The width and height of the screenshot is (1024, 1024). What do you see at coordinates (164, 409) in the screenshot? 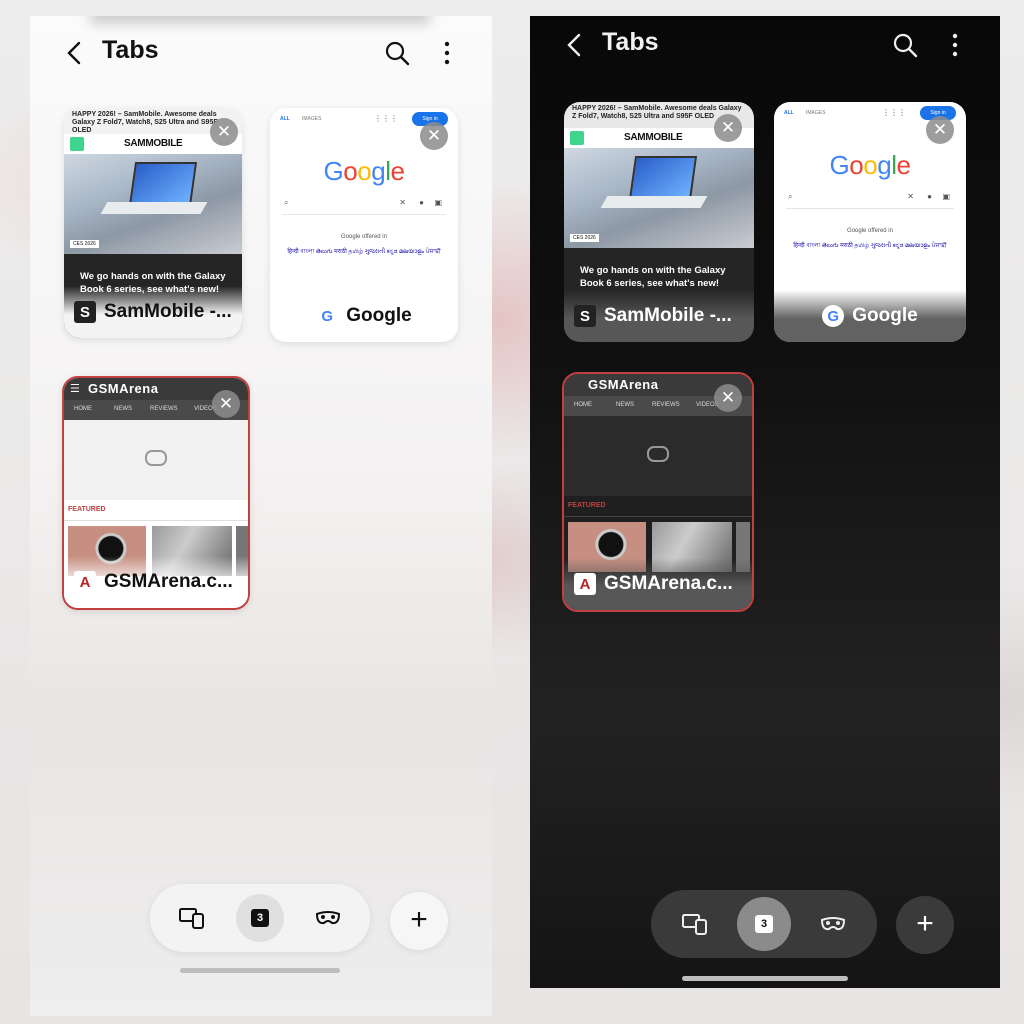
I see `nav-reviews: REVIEWS` at bounding box center [164, 409].